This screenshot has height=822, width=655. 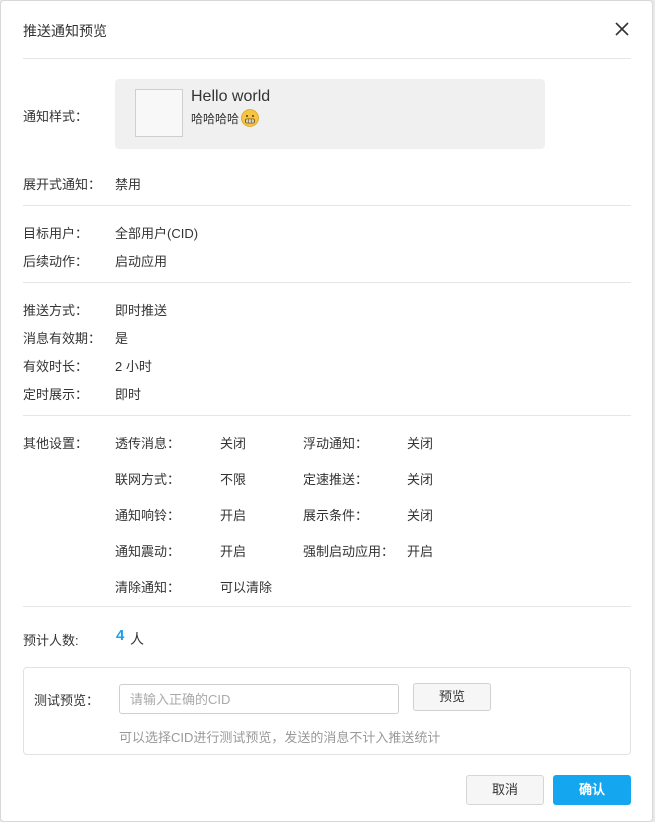 What do you see at coordinates (133, 366) in the screenshot?
I see `duration-value: 2 小时` at bounding box center [133, 366].